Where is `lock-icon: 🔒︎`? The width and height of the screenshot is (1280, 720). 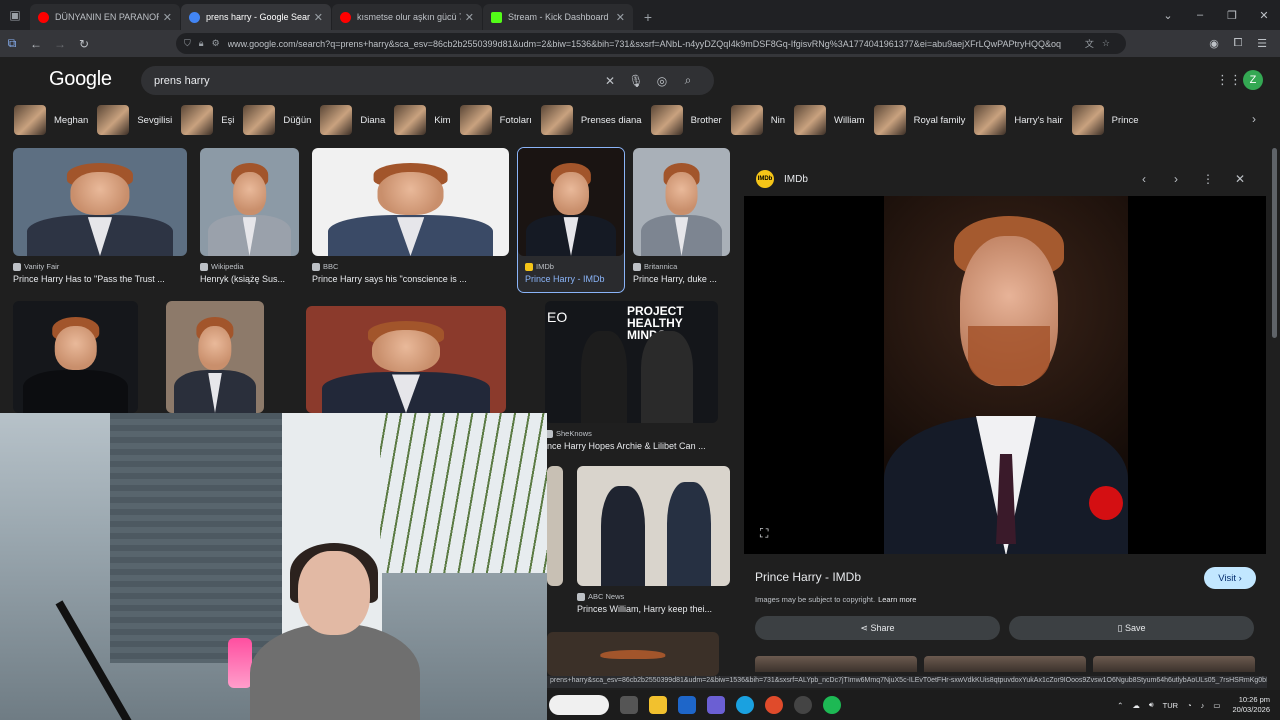 lock-icon: 🔒︎ is located at coordinates (201, 43).